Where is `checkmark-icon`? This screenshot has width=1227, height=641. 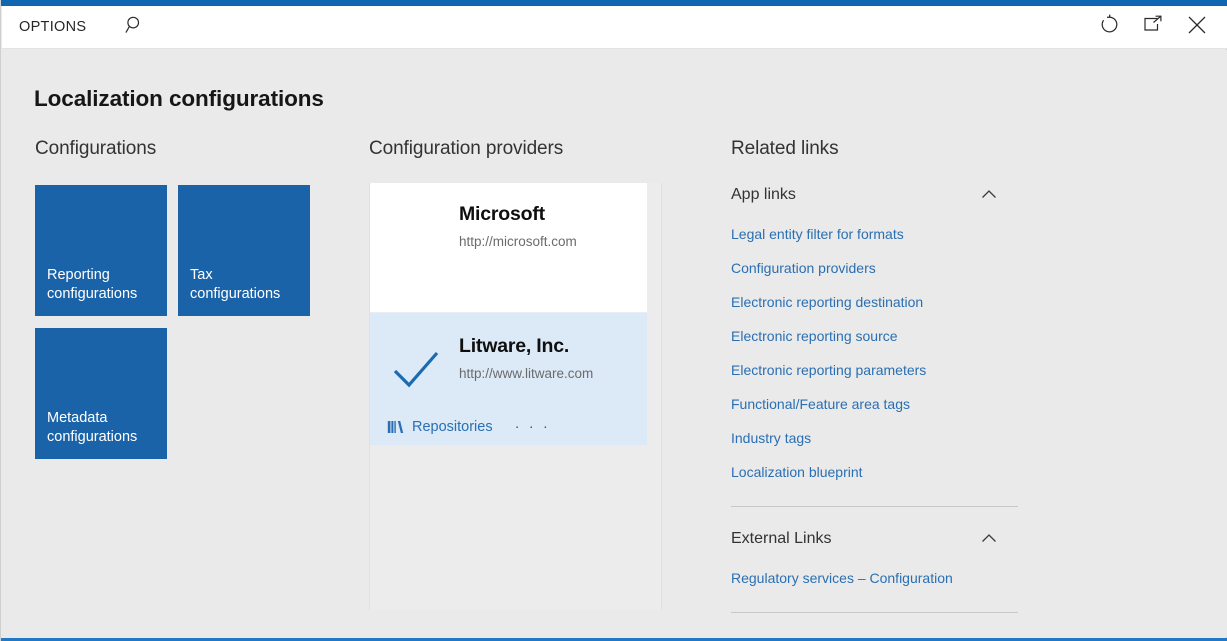 checkmark-icon is located at coordinates (416, 370).